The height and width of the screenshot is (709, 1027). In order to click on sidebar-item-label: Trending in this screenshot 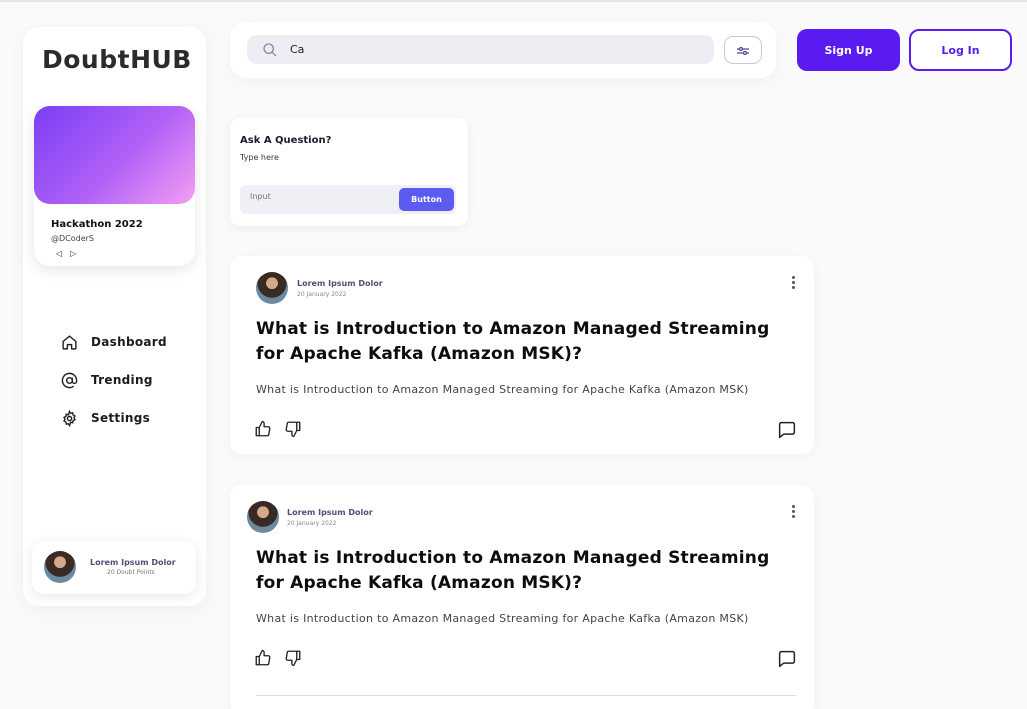, I will do `click(122, 380)`.